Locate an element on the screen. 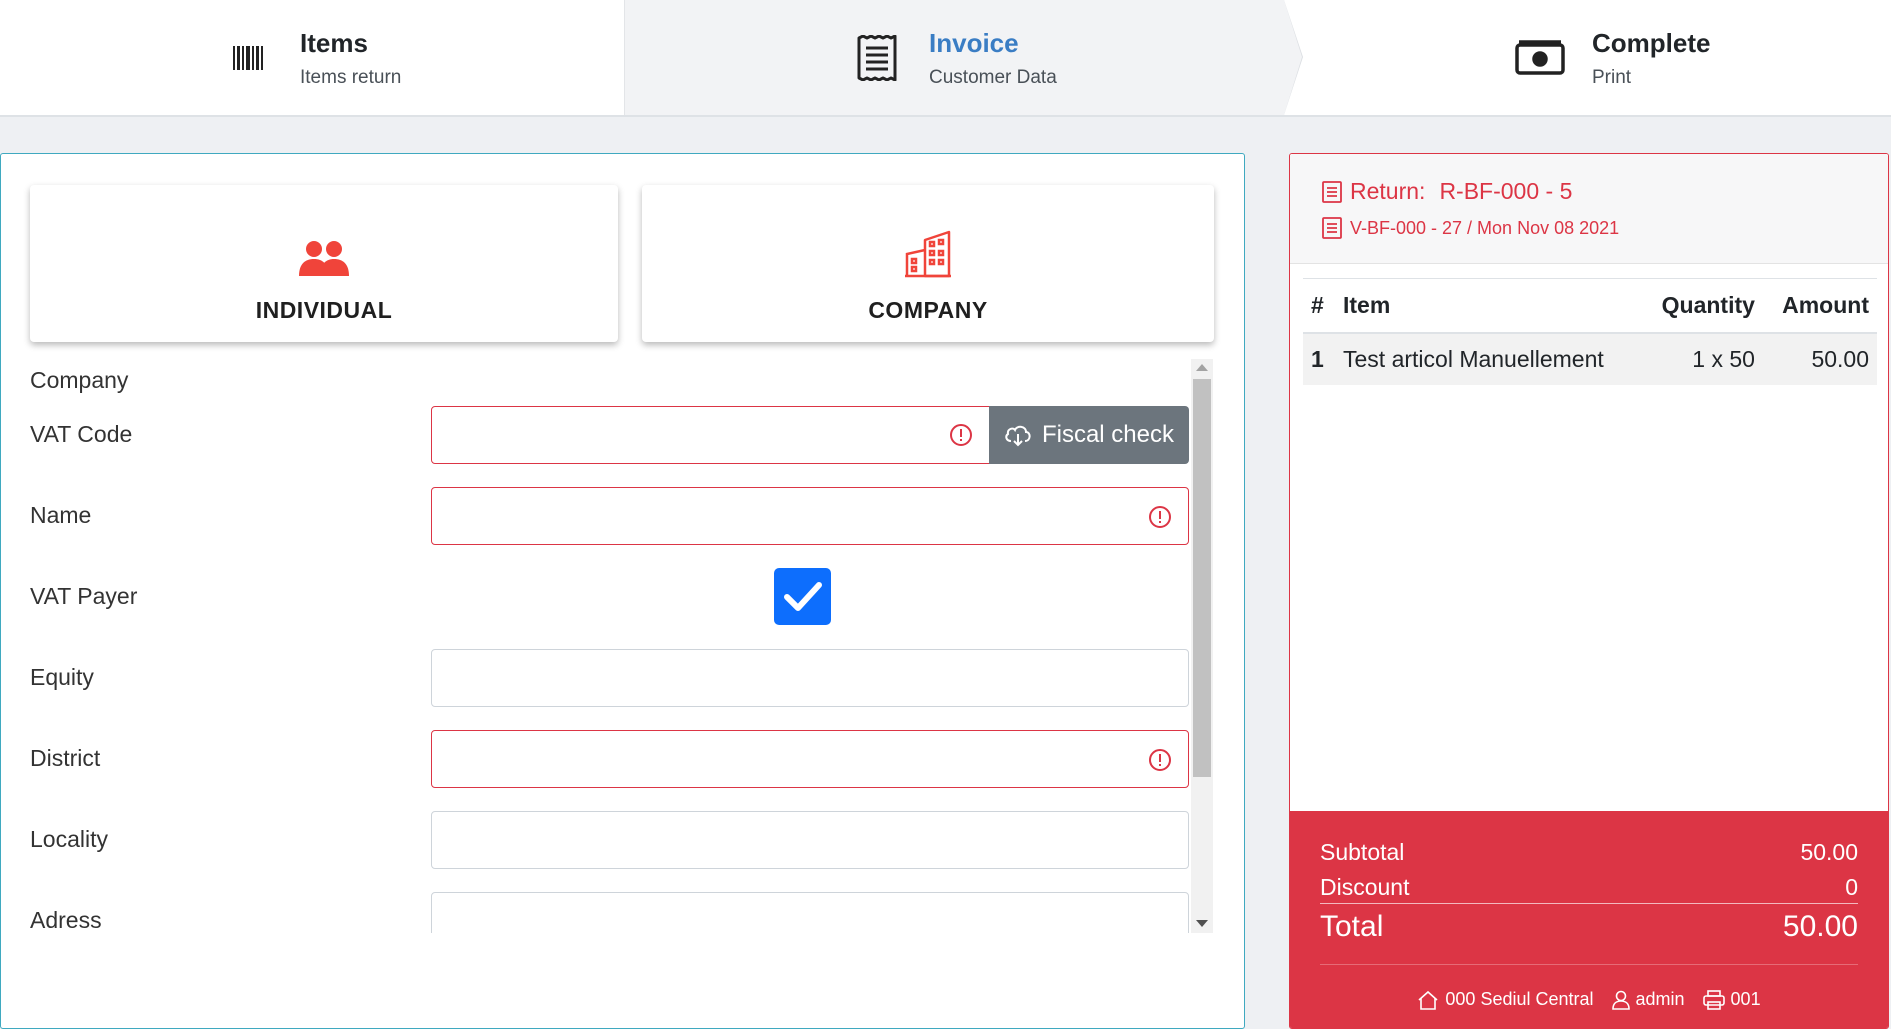 This screenshot has width=1891, height=1029. checkmark-icon is located at coordinates (802, 596).